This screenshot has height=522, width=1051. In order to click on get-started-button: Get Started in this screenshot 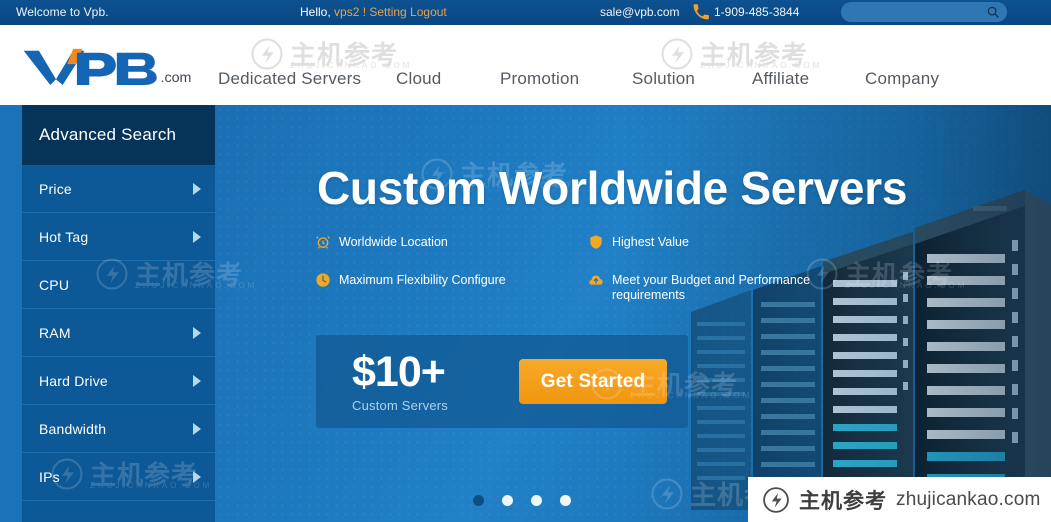, I will do `click(593, 381)`.